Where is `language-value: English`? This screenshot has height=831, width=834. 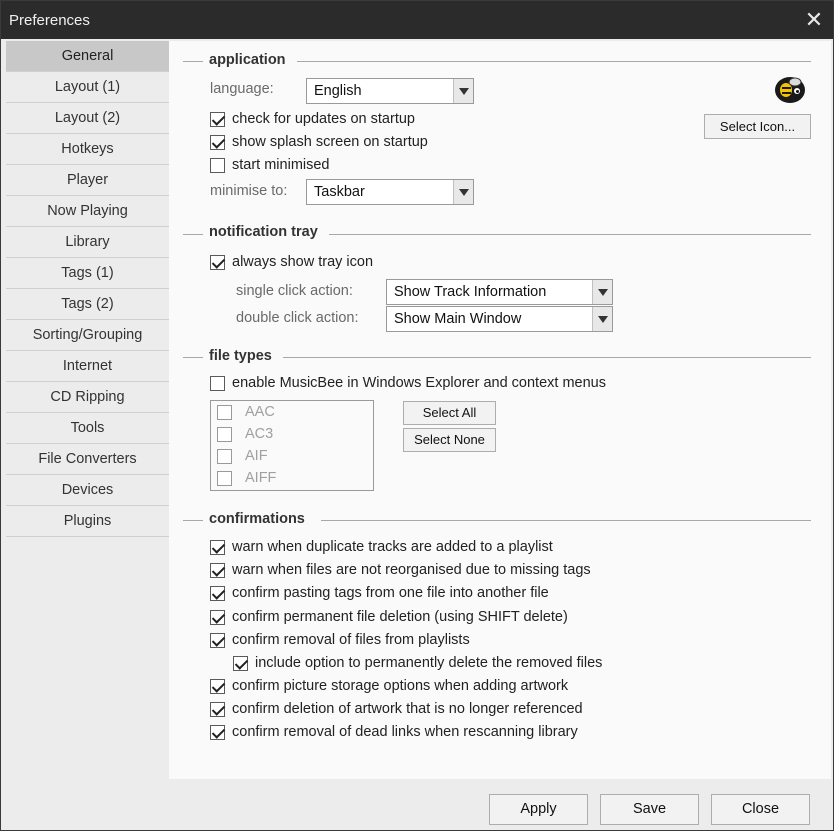 language-value: English is located at coordinates (338, 91).